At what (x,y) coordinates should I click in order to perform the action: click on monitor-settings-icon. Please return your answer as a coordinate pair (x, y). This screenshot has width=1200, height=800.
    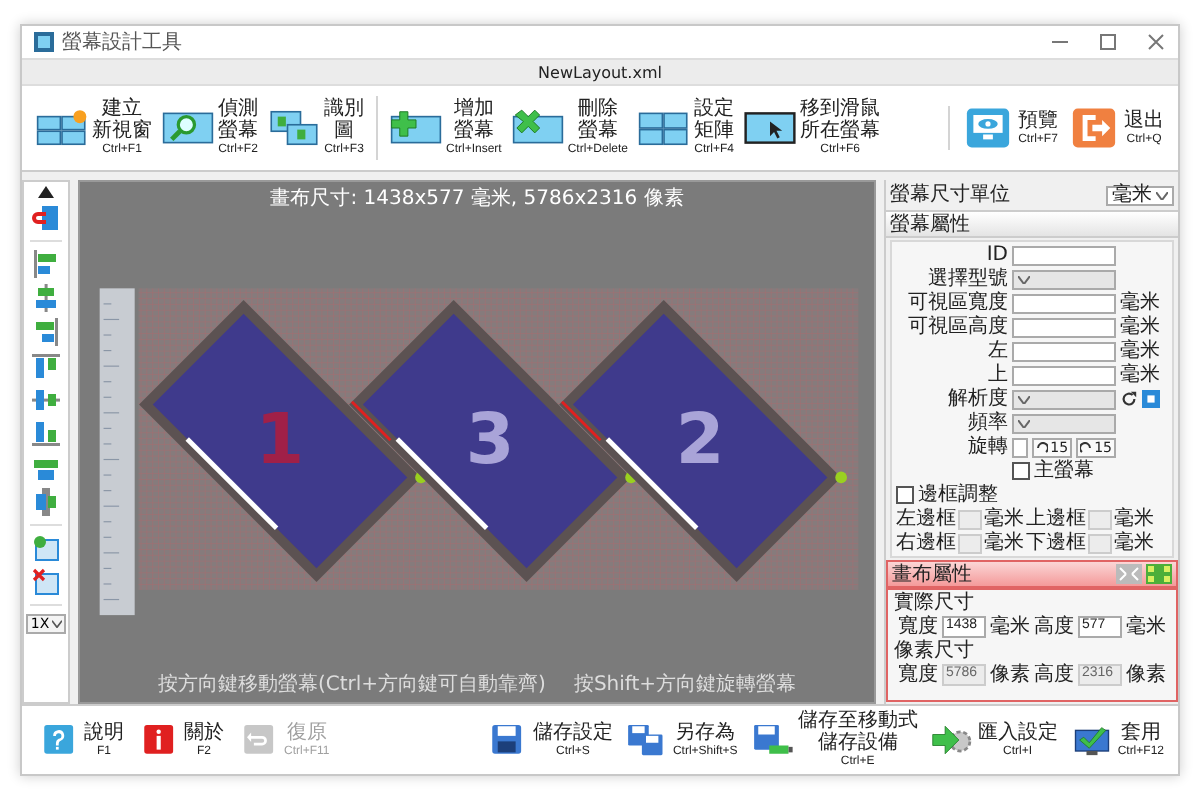
    Looking at the image, I should click on (1151, 399).